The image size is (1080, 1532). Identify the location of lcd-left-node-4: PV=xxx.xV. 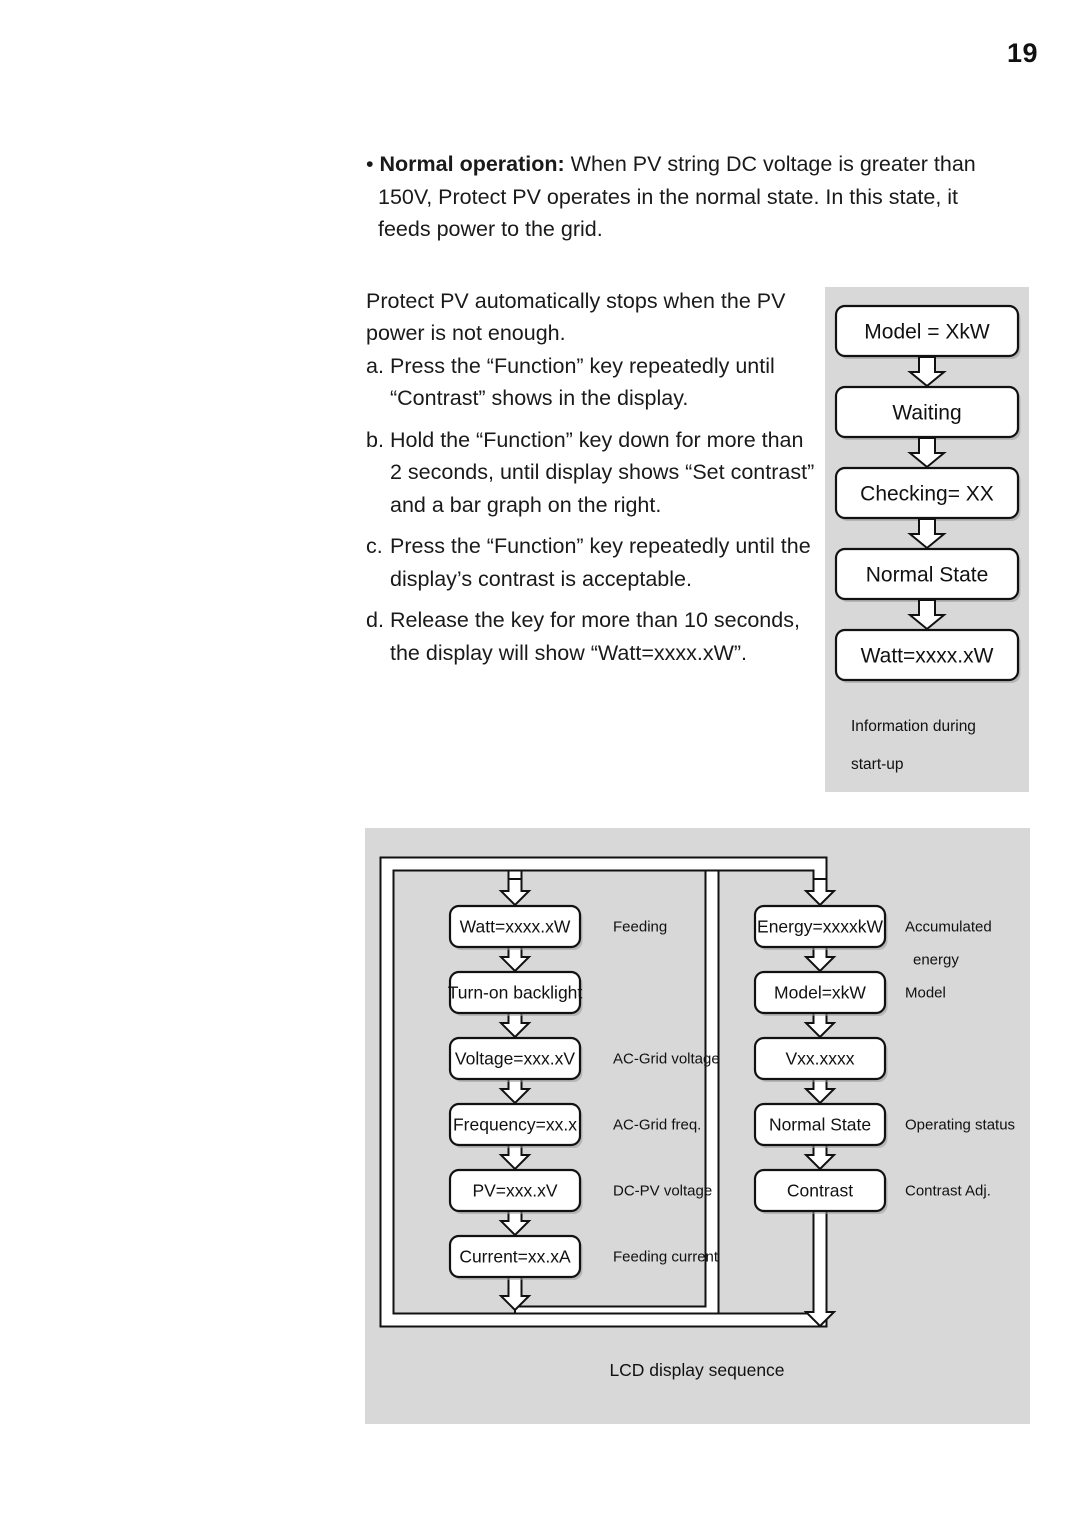
(515, 1191).